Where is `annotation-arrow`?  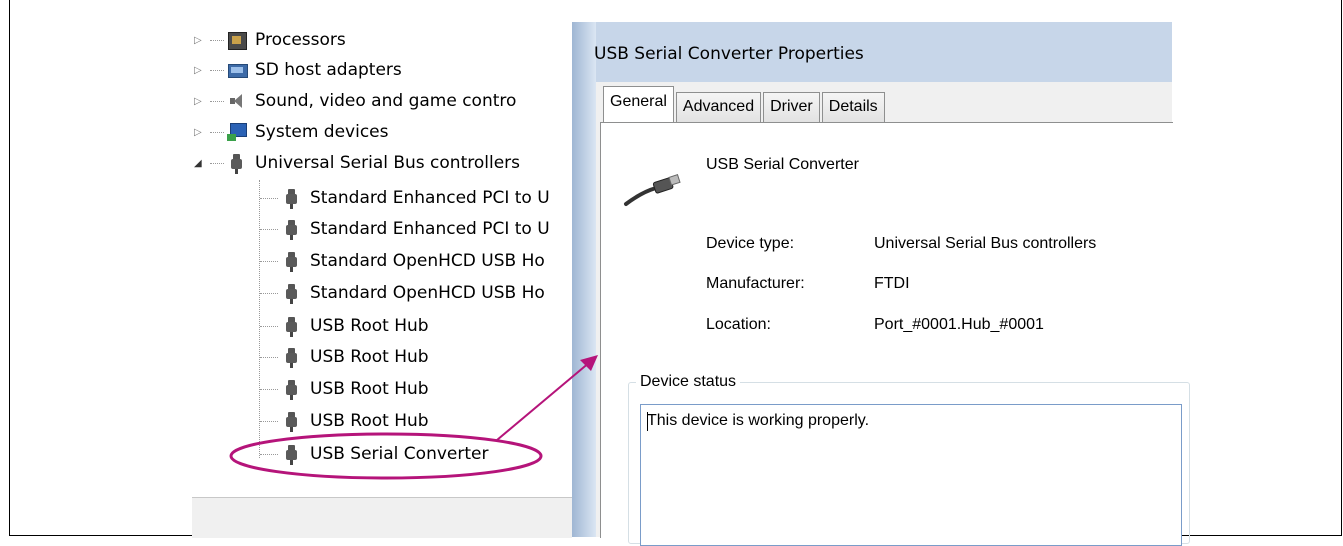 annotation-arrow is located at coordinates (543, 401).